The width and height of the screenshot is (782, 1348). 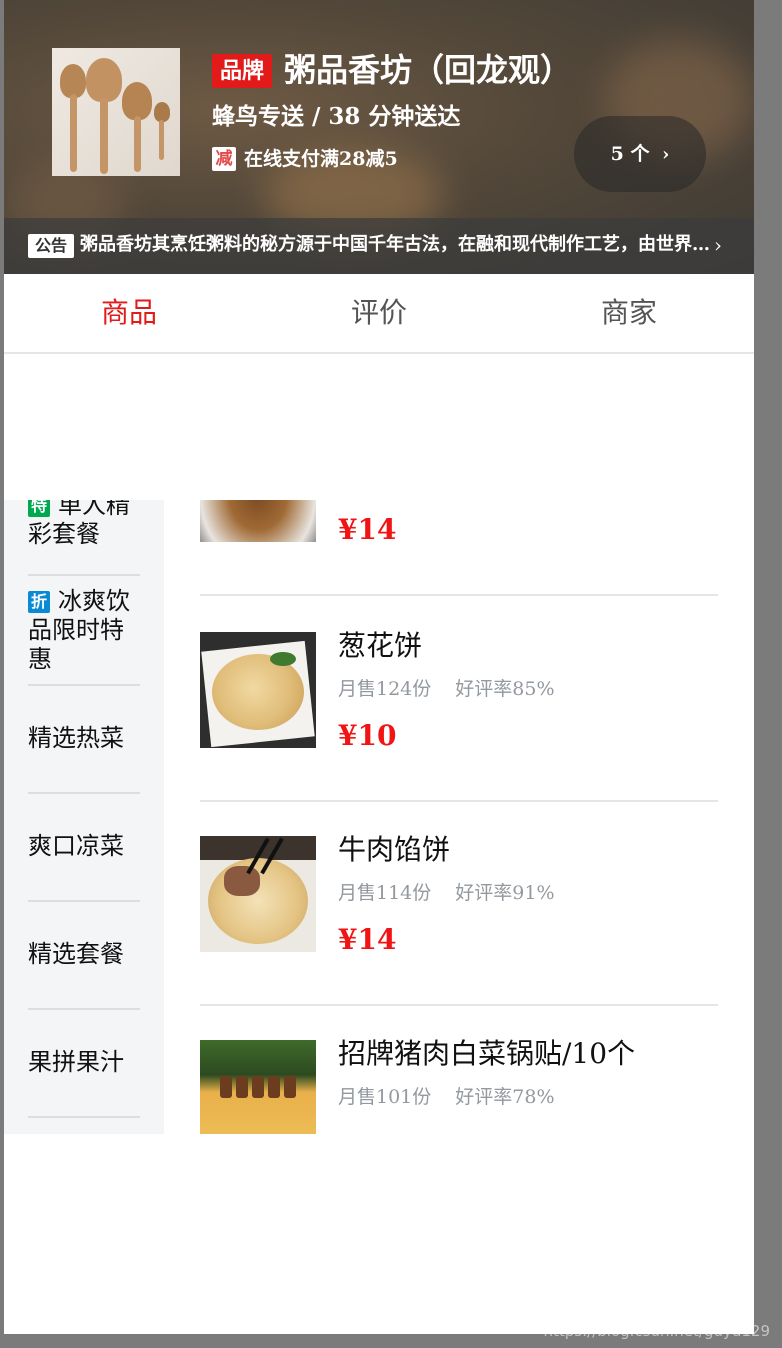 I want to click on tab-bar: 商品 评价 商家, so click(x=379, y=314).